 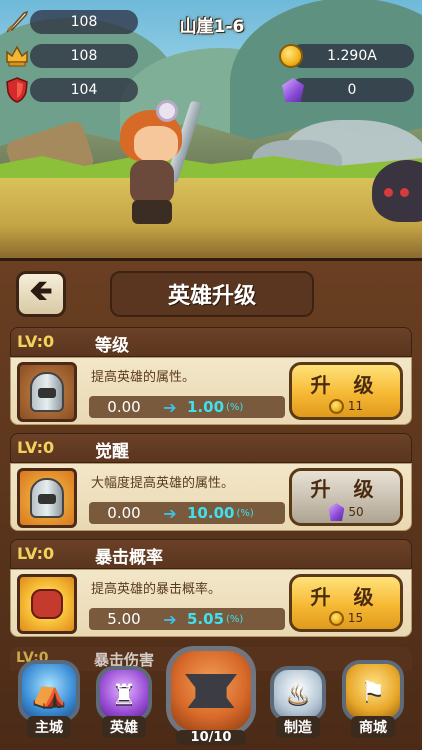 What do you see at coordinates (211, 497) in the screenshot?
I see `row-body: 大幅度提高英雄的属性。 0.00 ➔ 10.00 (%) 升 级 50` at bounding box center [211, 497].